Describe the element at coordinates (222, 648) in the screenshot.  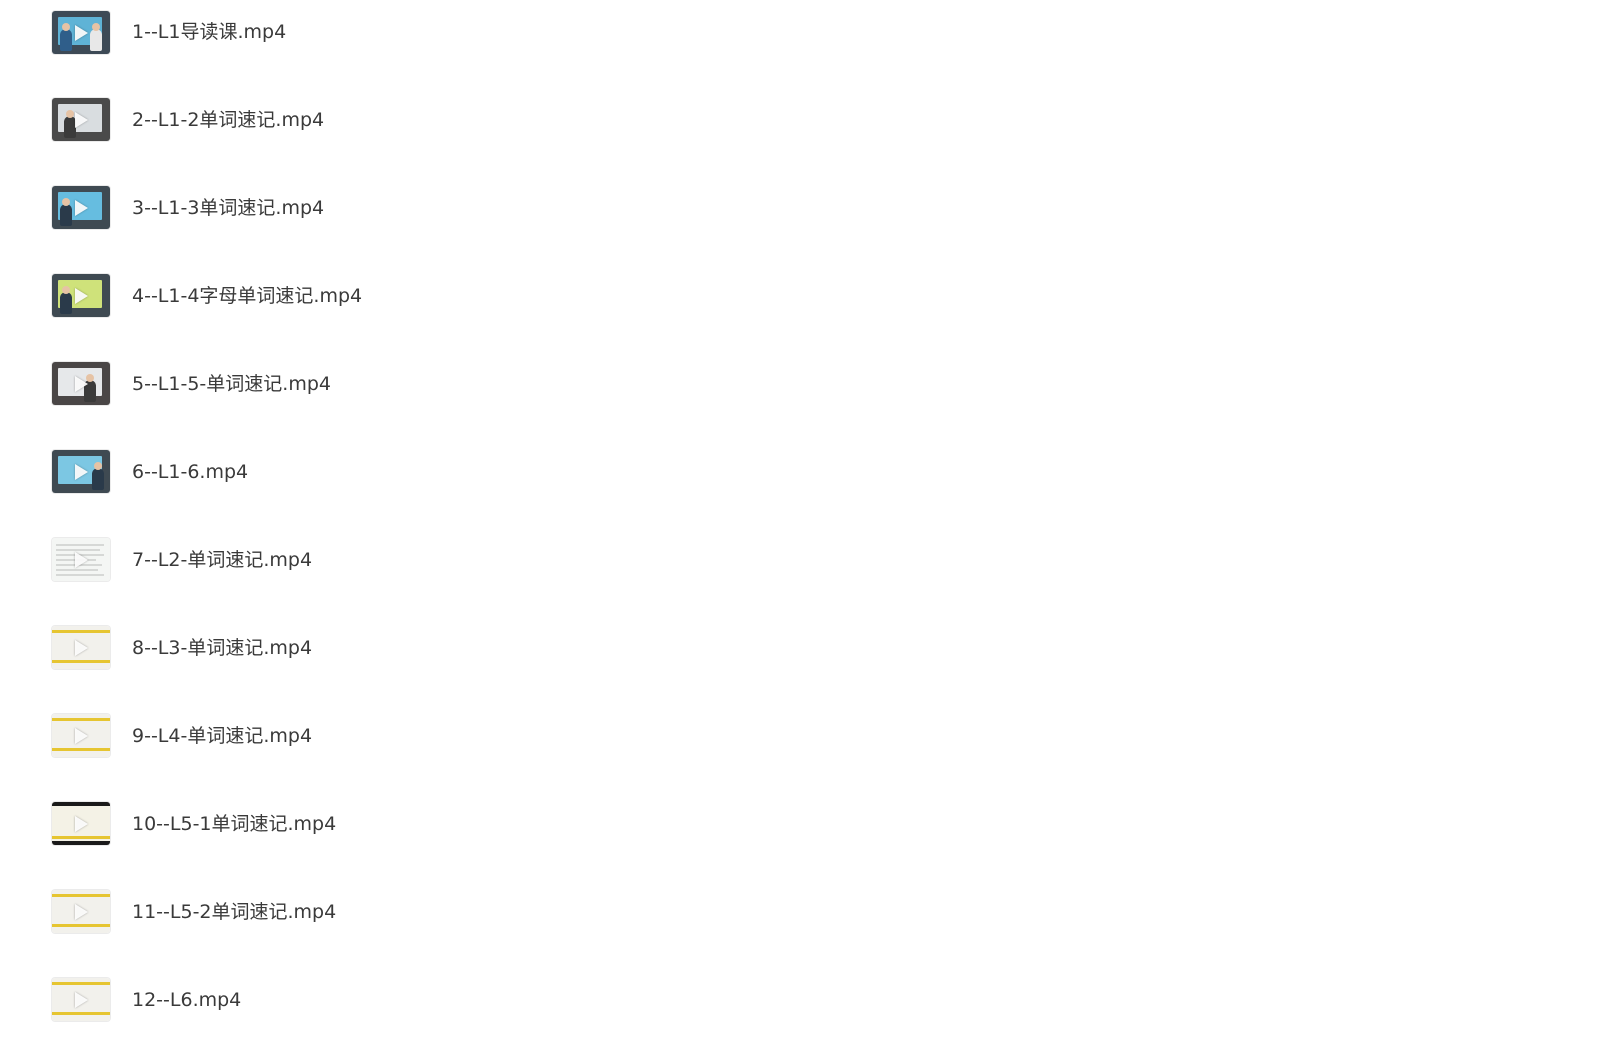
I see `file-name: 8--L3-单词速记.mp4` at that location.